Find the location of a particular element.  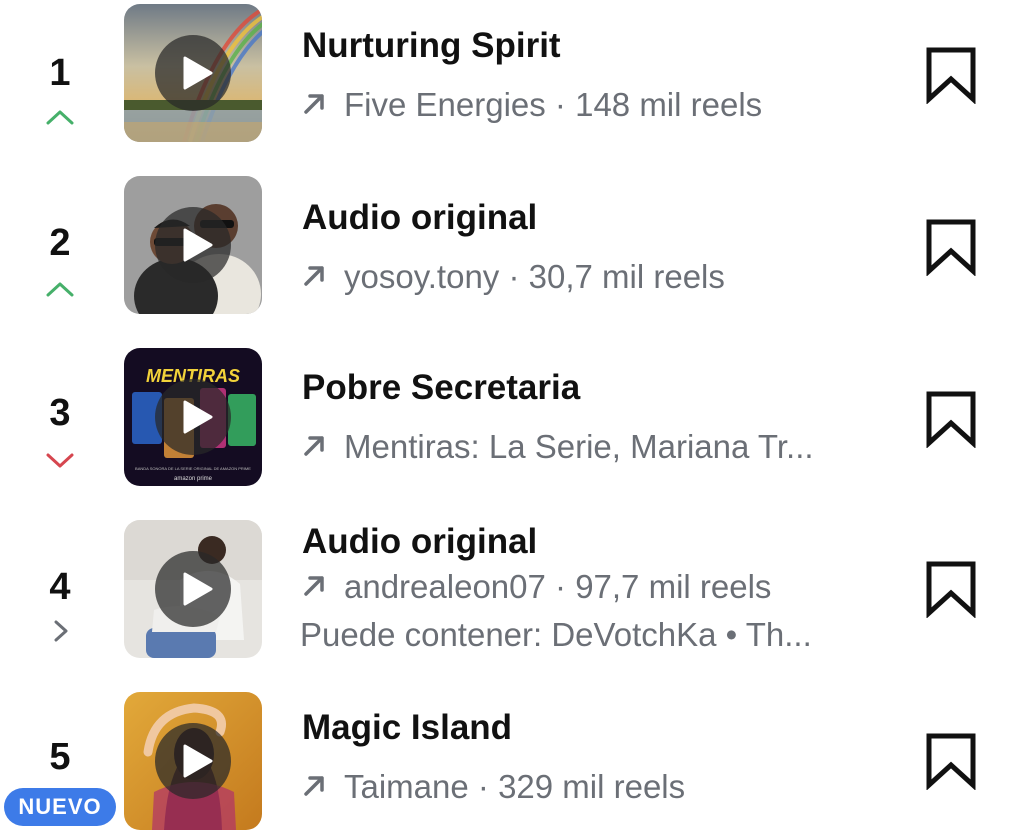

track-subtitle: Five Energies · 148 mil reels is located at coordinates (600, 105).